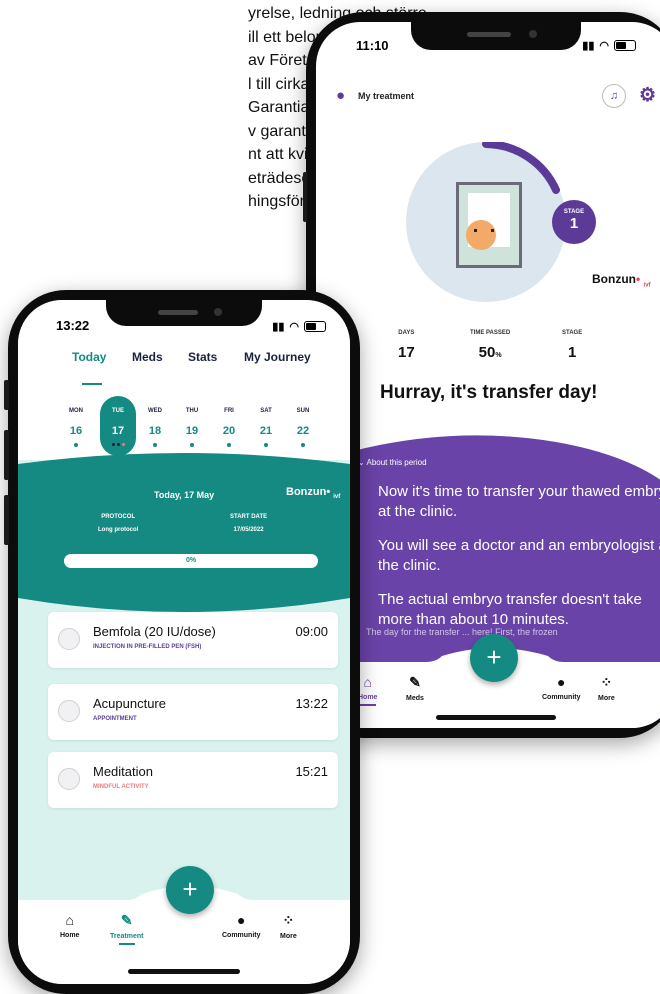  I want to click on mute-switch, so click(6, 395).